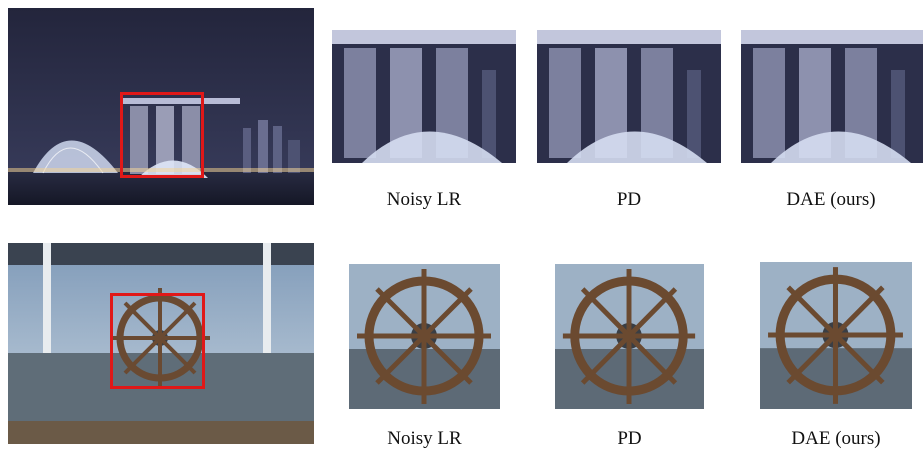  Describe the element at coordinates (836, 335) in the screenshot. I see `row2-crop-dae` at that location.